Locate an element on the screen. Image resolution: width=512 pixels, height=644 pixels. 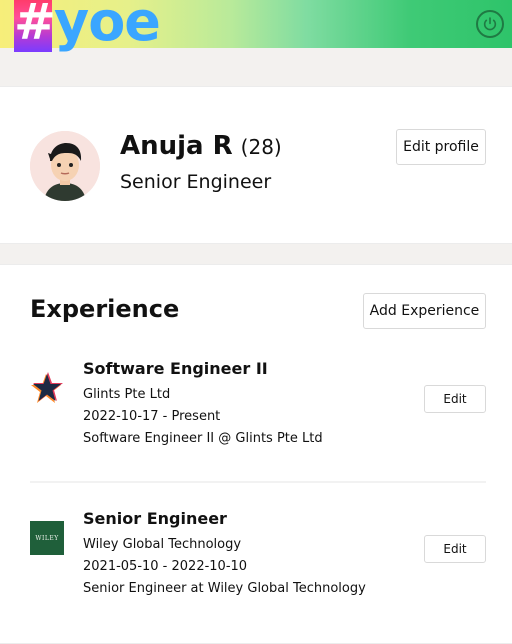
power-icon is located at coordinates (490, 24).